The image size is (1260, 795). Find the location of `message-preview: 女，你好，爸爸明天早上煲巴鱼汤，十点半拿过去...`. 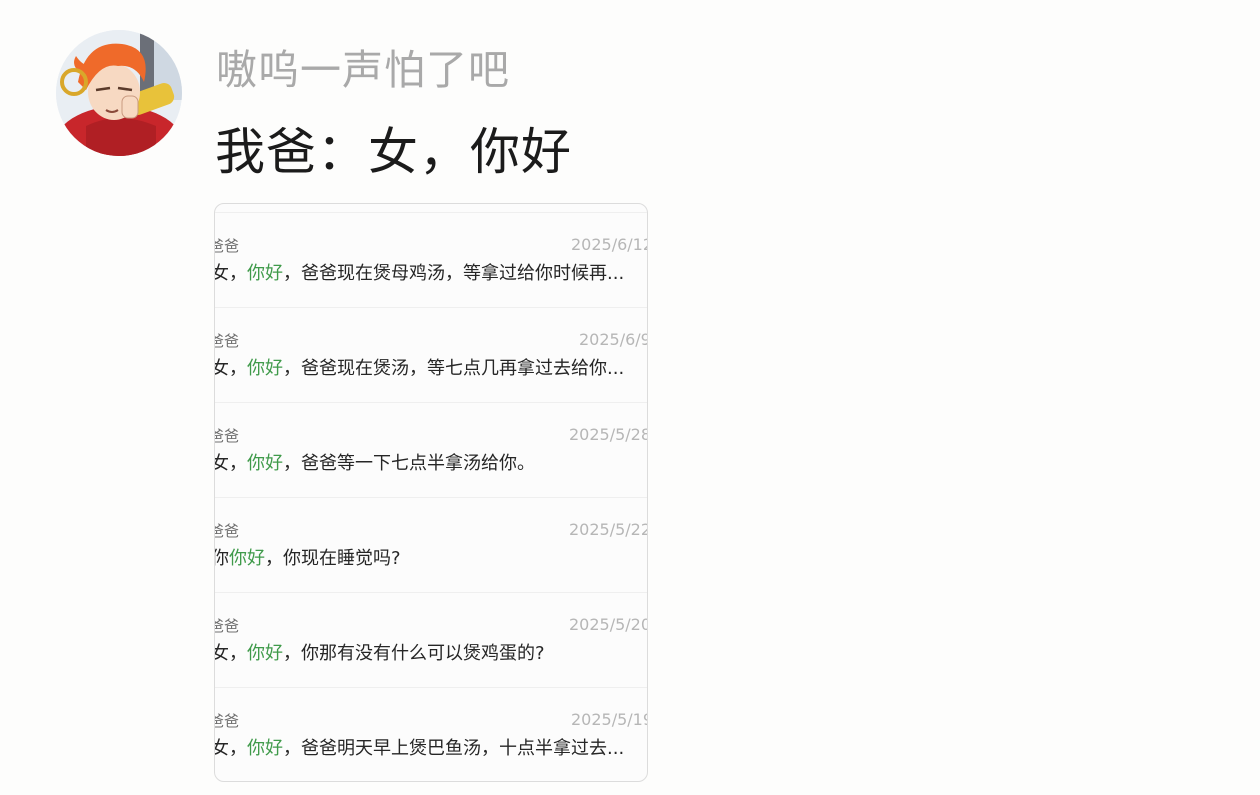

message-preview: 女，你好，爸爸明天早上煲巴鱼汤，十点半拿过去... is located at coordinates (419, 747).